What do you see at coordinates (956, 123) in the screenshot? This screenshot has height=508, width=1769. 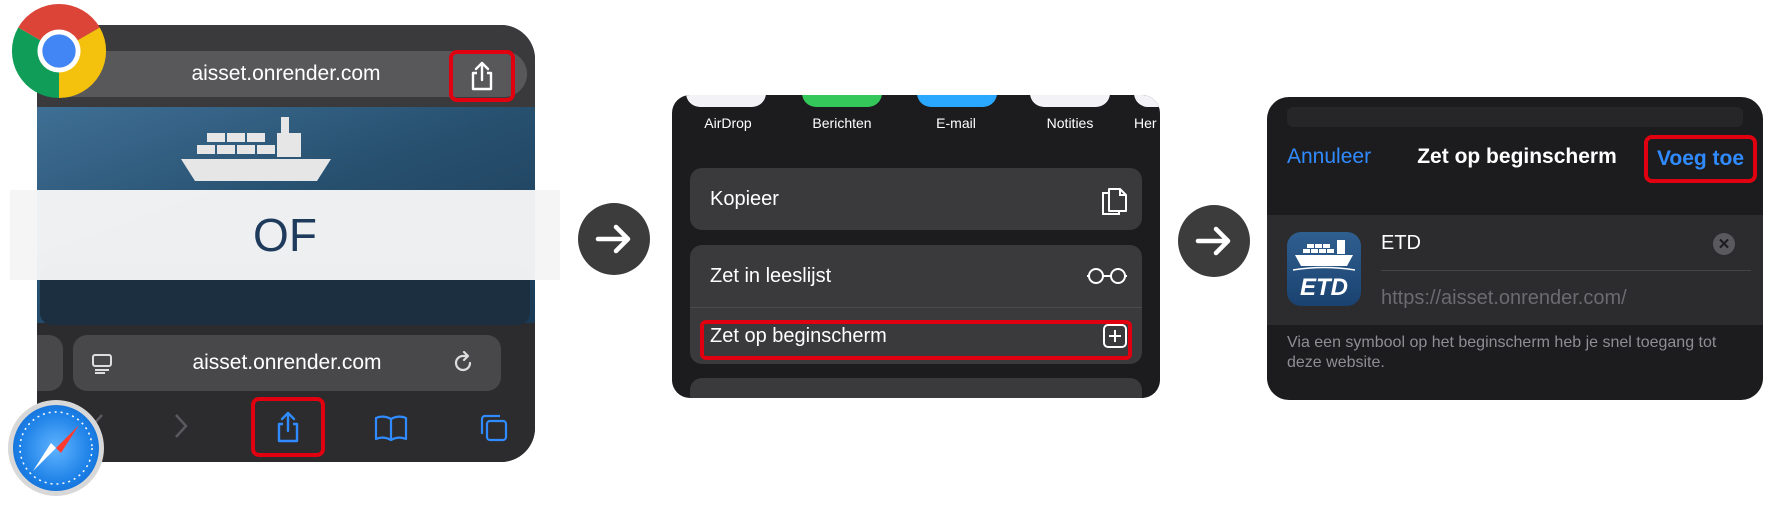 I see `share-target-label: E-mail` at bounding box center [956, 123].